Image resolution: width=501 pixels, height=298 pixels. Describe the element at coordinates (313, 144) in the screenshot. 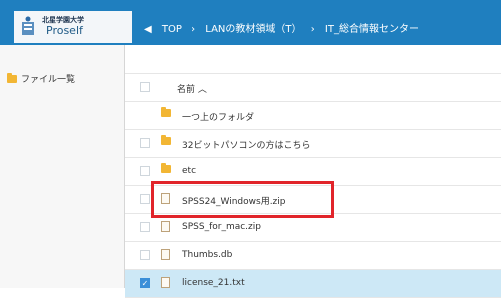

I see `list-item: 32ビットパソコンの方はこちら` at that location.